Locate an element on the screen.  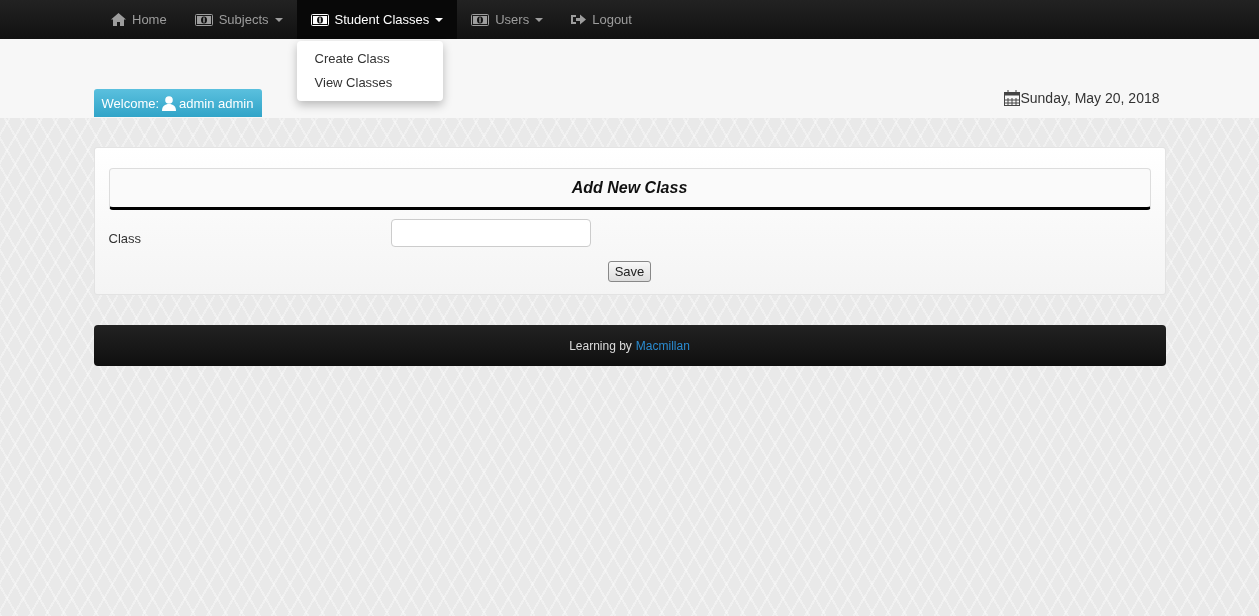
date-text: Sunday, May 20, 2018 is located at coordinates (1090, 98).